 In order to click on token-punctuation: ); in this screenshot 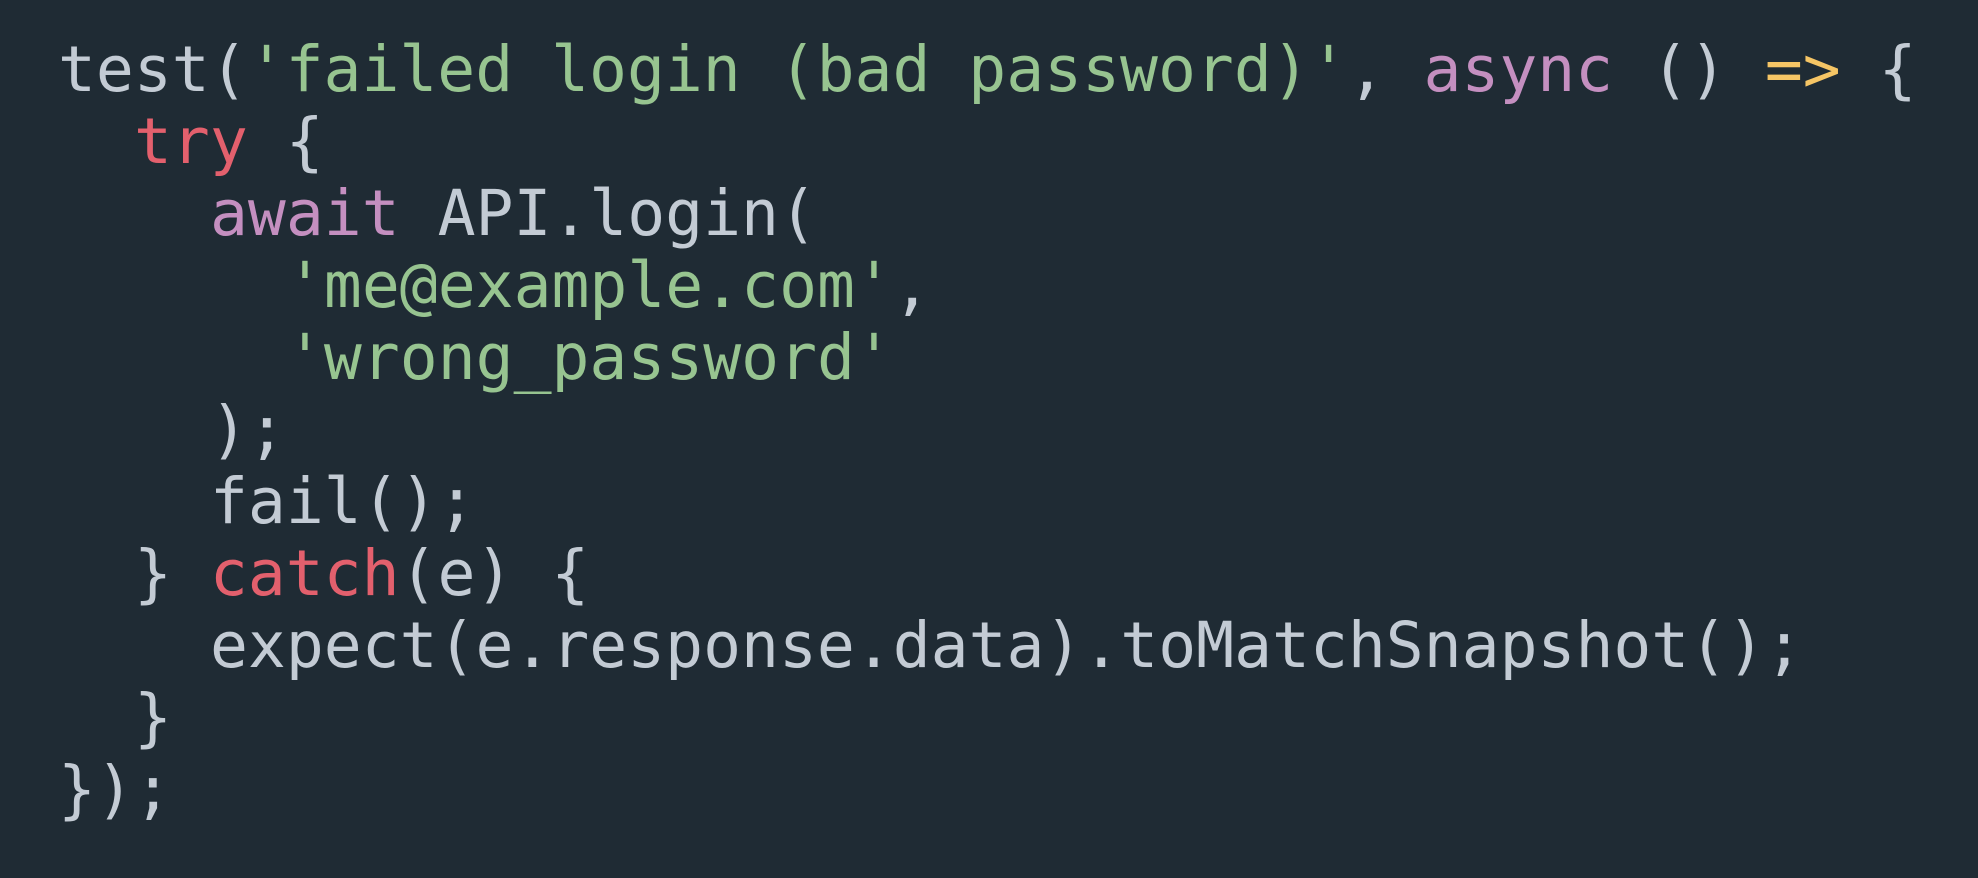, I will do `click(248, 429)`.